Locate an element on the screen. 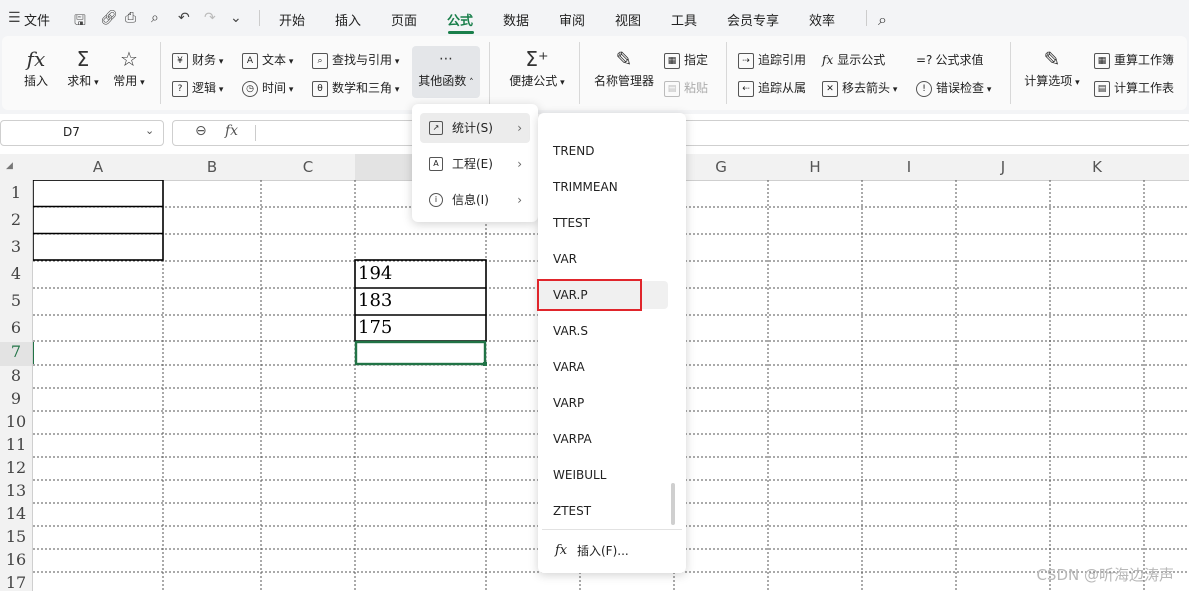  lookup-label: 查找与引用 is located at coordinates (362, 60).